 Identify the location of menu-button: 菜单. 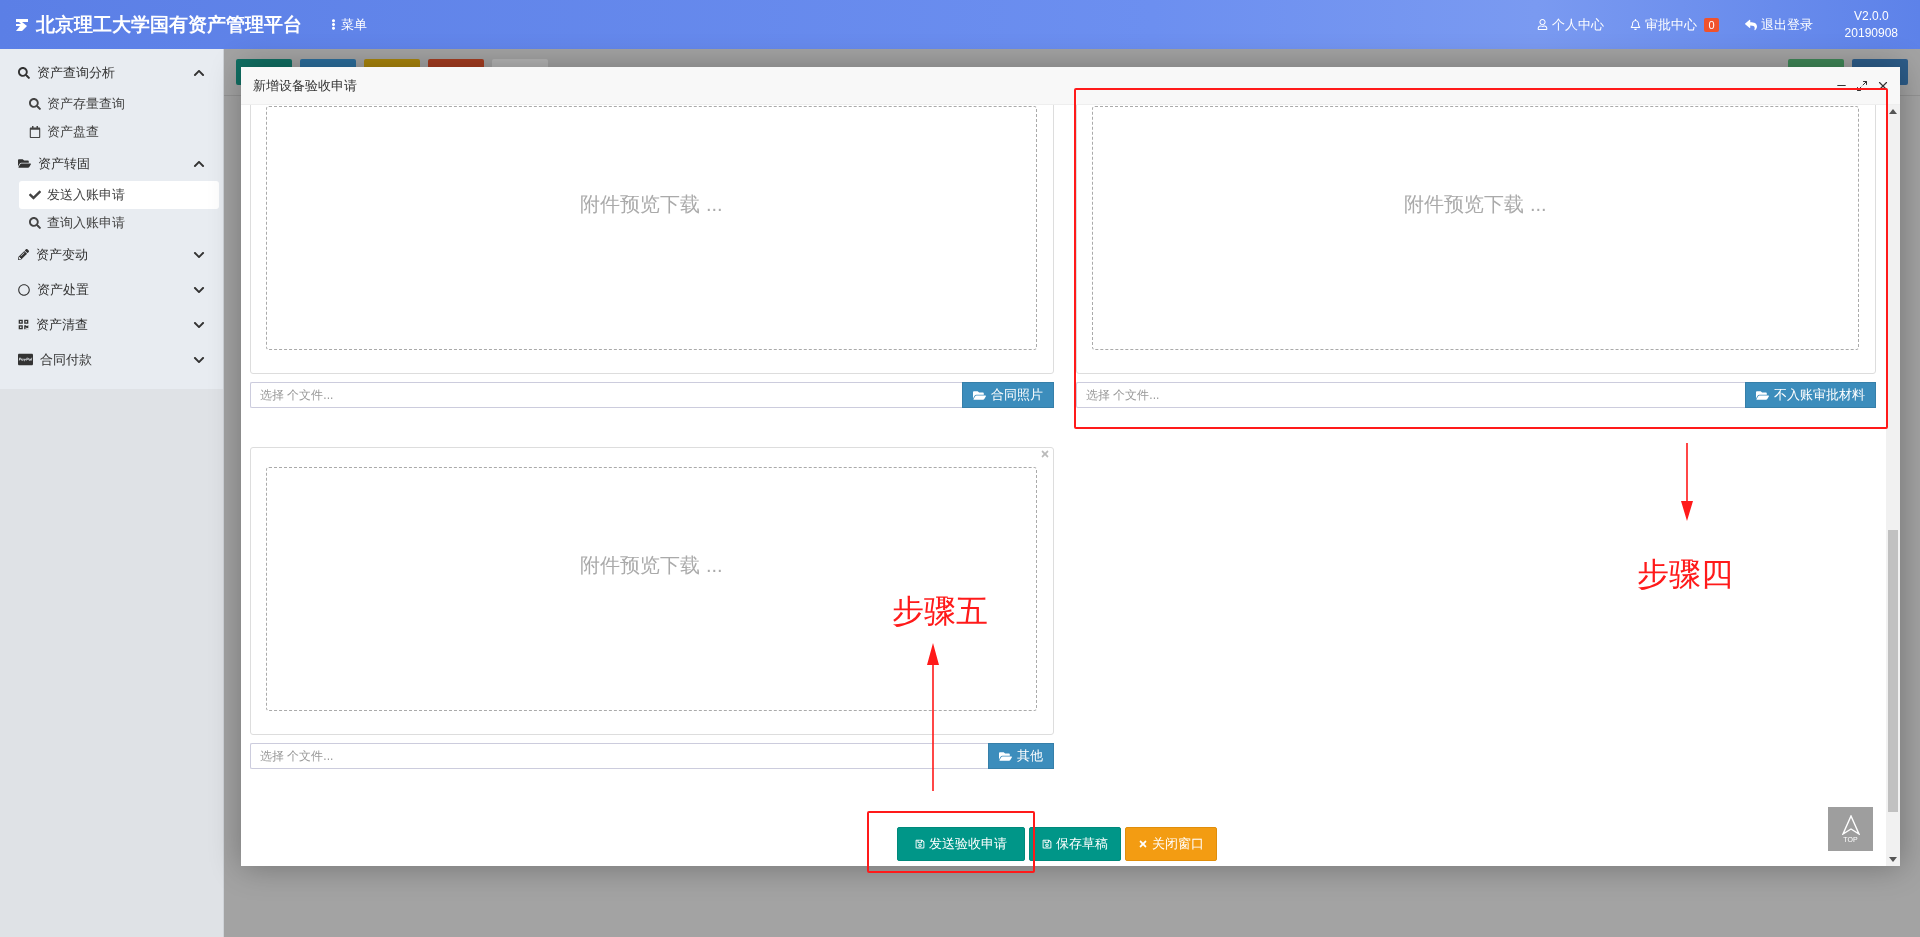
(347, 24).